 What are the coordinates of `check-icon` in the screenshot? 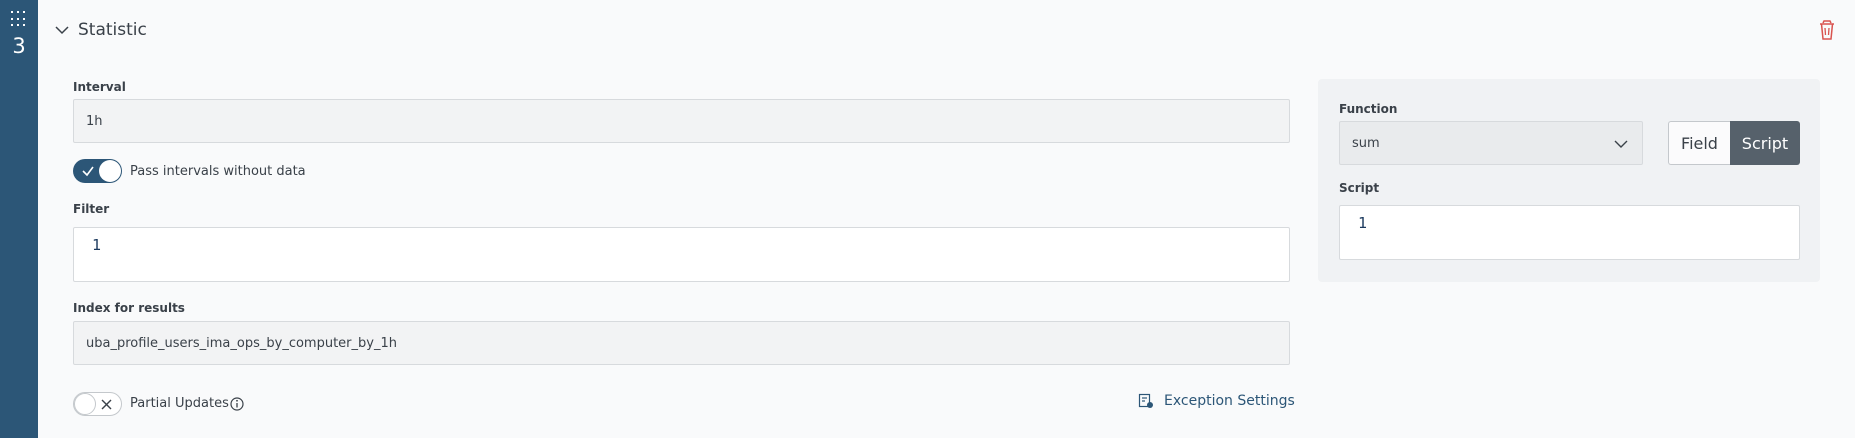 It's located at (88, 171).